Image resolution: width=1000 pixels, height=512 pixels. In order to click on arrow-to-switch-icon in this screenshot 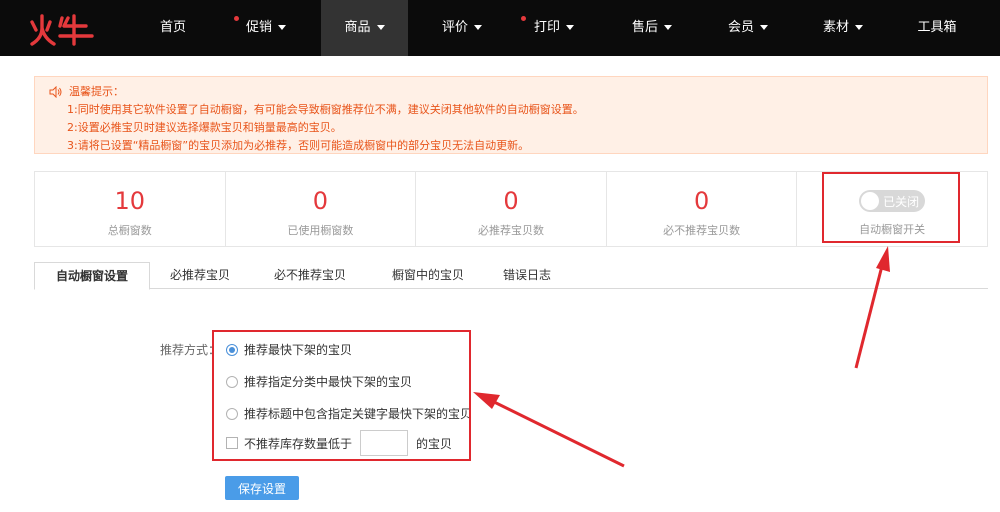, I will do `click(872, 307)`.